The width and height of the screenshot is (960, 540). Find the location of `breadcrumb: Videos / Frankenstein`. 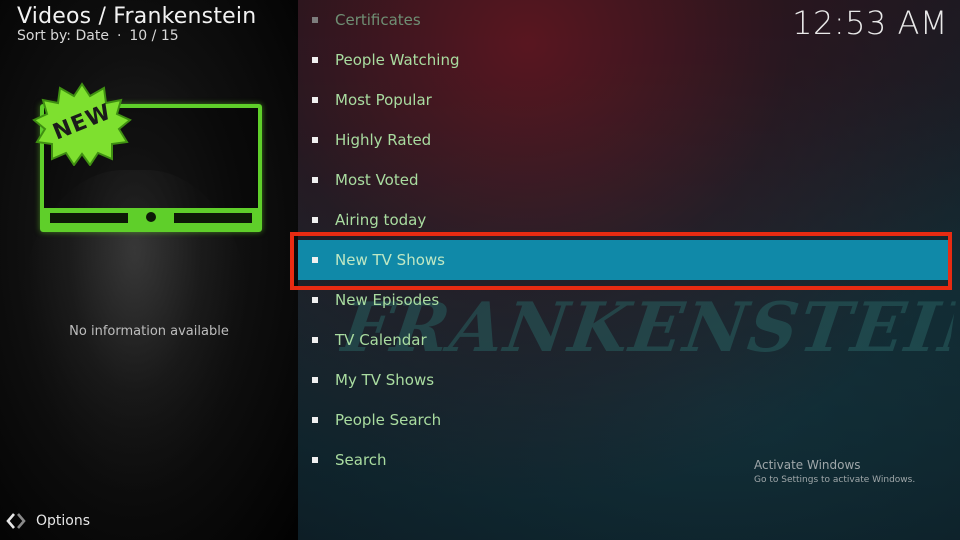

breadcrumb: Videos / Frankenstein is located at coordinates (137, 16).